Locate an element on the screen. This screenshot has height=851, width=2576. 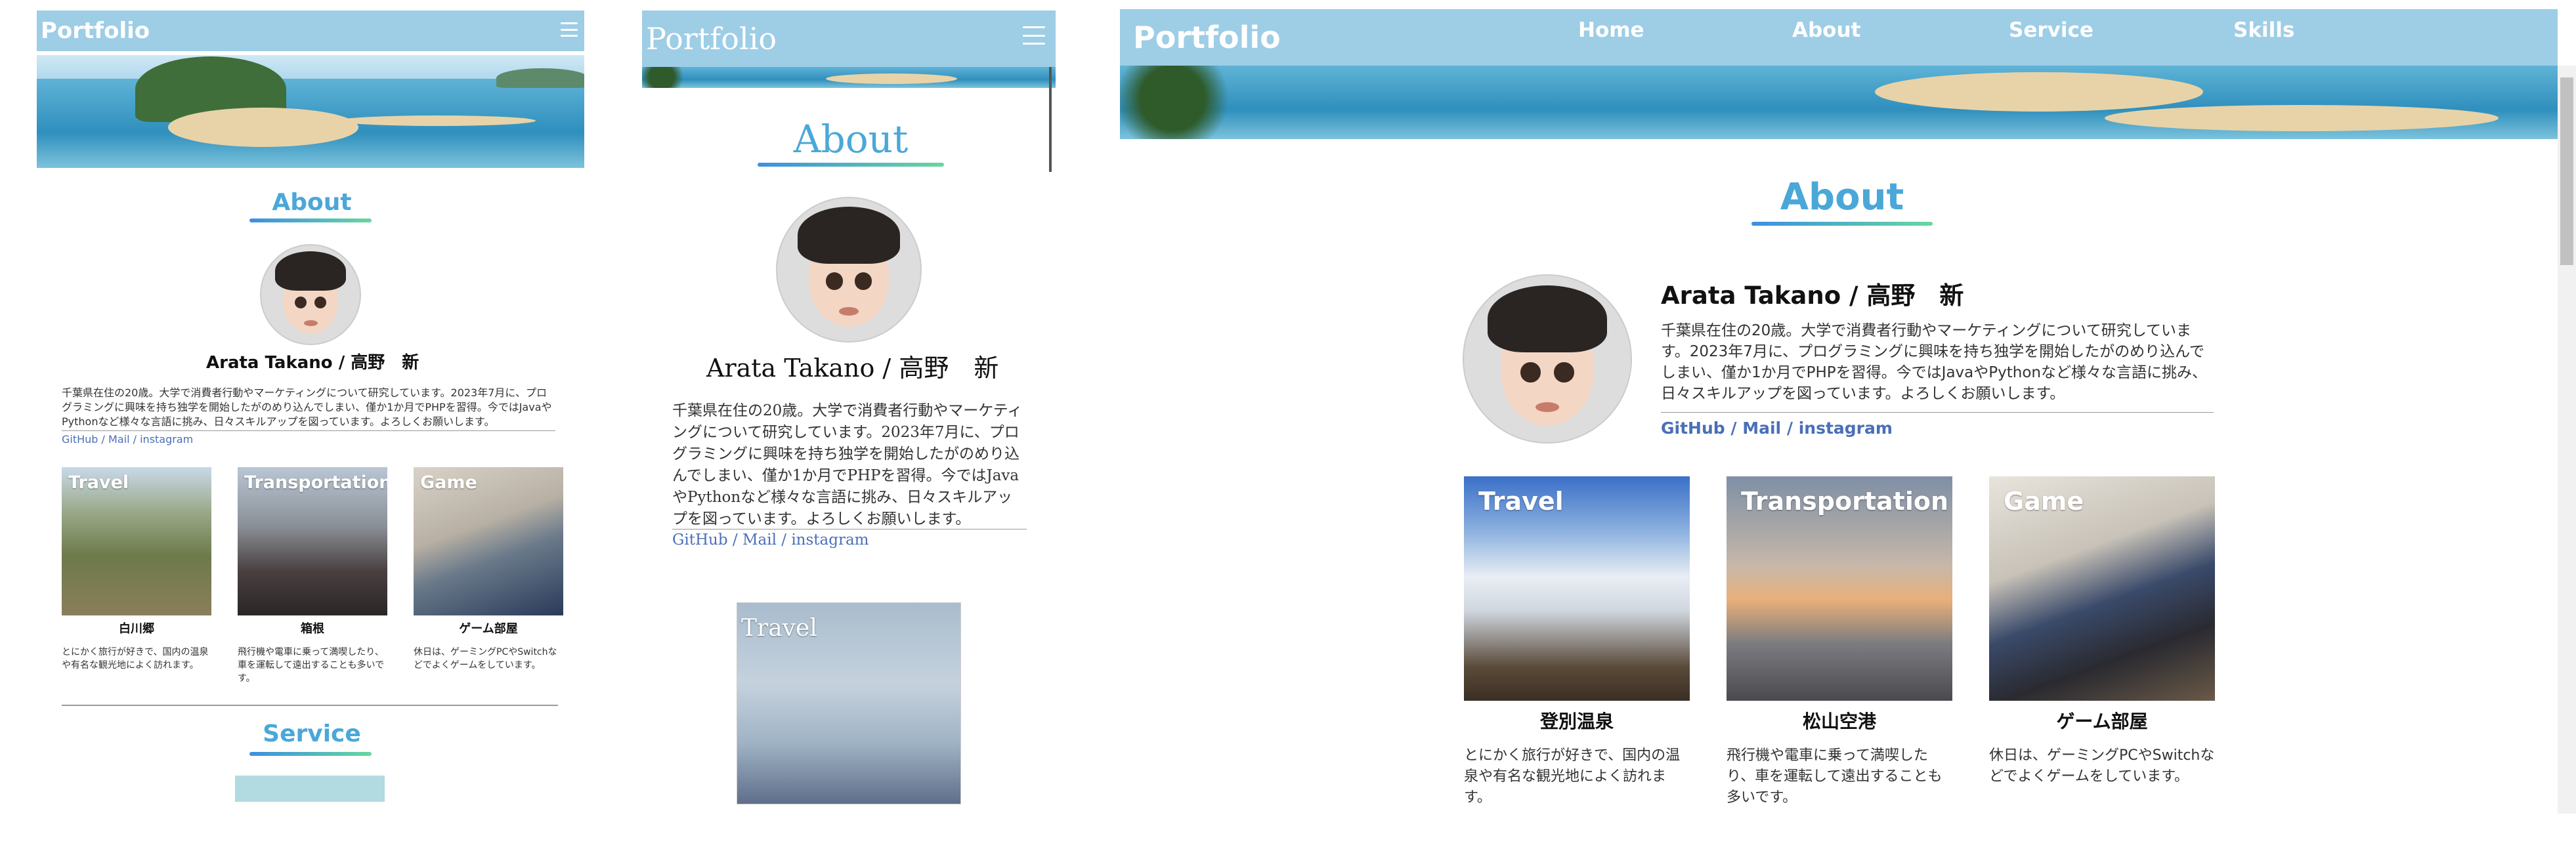
desktop-bio-rule is located at coordinates (1937, 412).